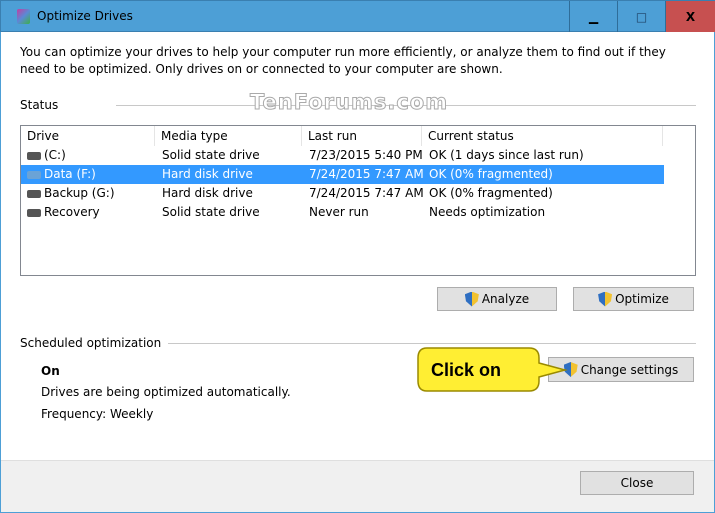  What do you see at coordinates (357, 16) in the screenshot?
I see `title-bar: Optimize Drives ▁ □ X` at bounding box center [357, 16].